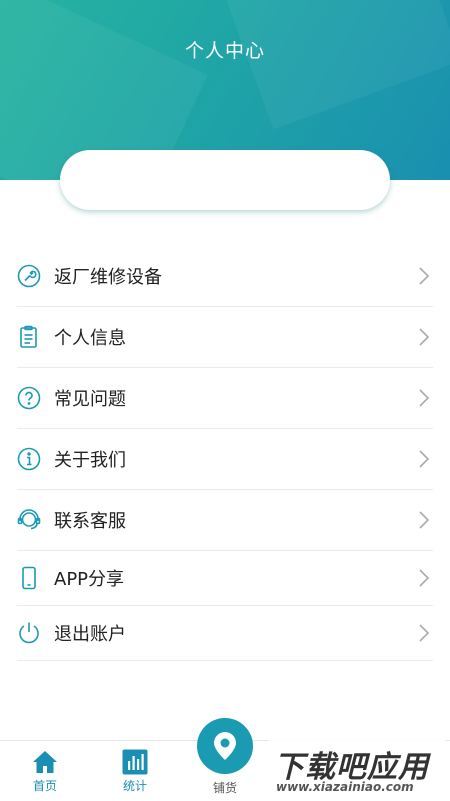 This screenshot has height=801, width=450. I want to click on menu-item-label: 退出账户, so click(90, 634).